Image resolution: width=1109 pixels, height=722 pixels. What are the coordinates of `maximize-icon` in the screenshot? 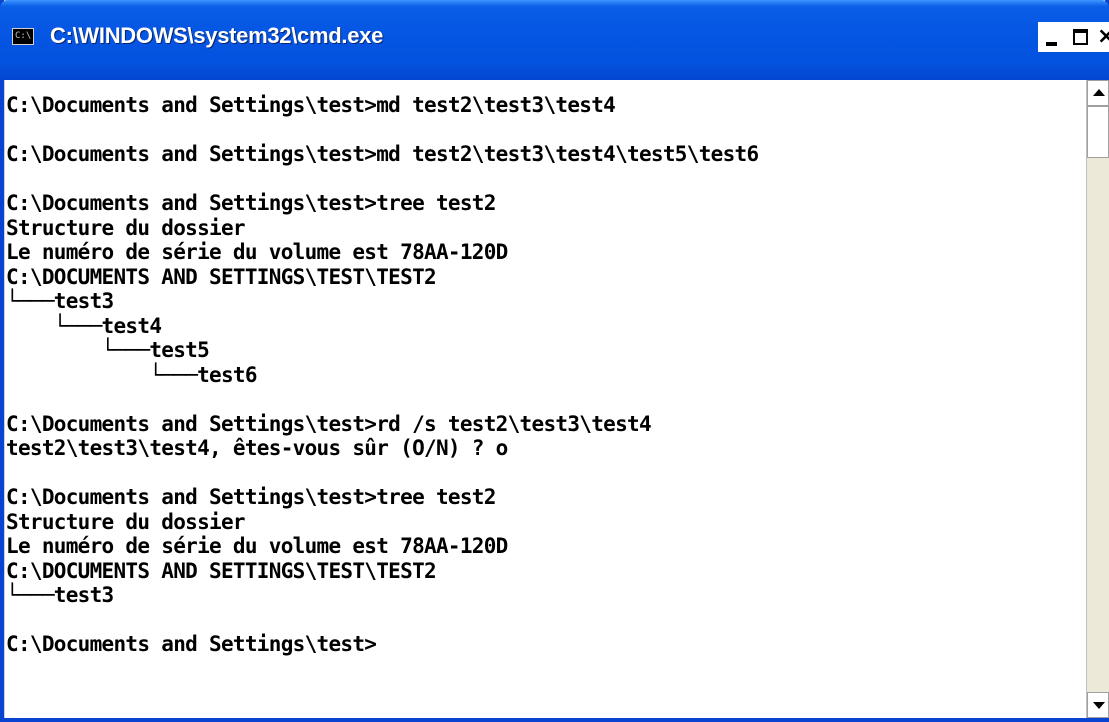 It's located at (1080, 37).